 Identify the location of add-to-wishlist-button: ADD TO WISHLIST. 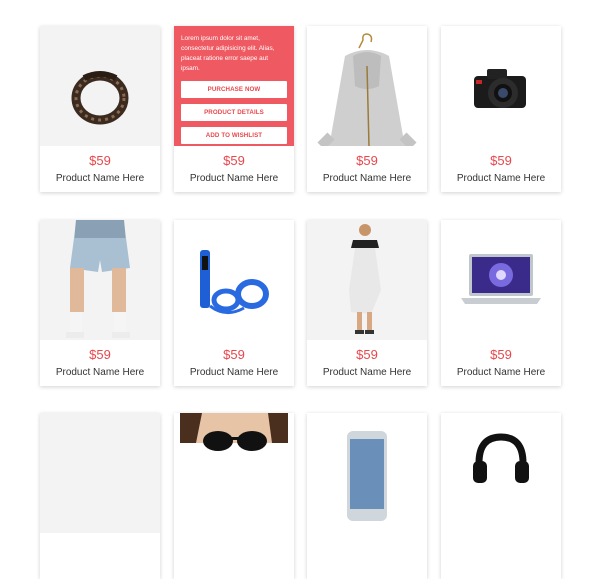
(234, 135).